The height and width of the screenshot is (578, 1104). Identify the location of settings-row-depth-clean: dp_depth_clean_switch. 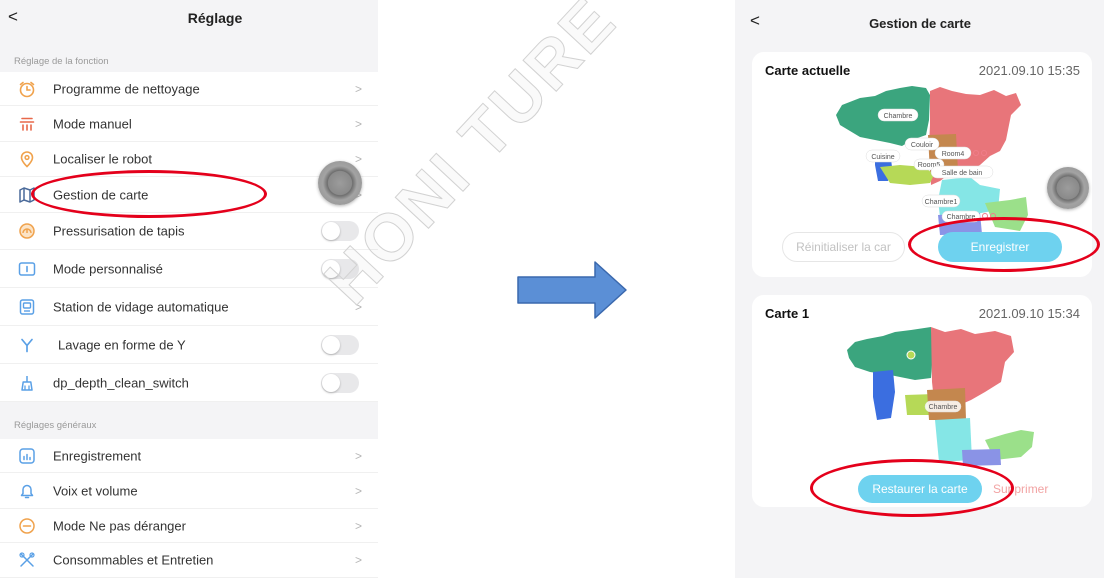
(189, 383).